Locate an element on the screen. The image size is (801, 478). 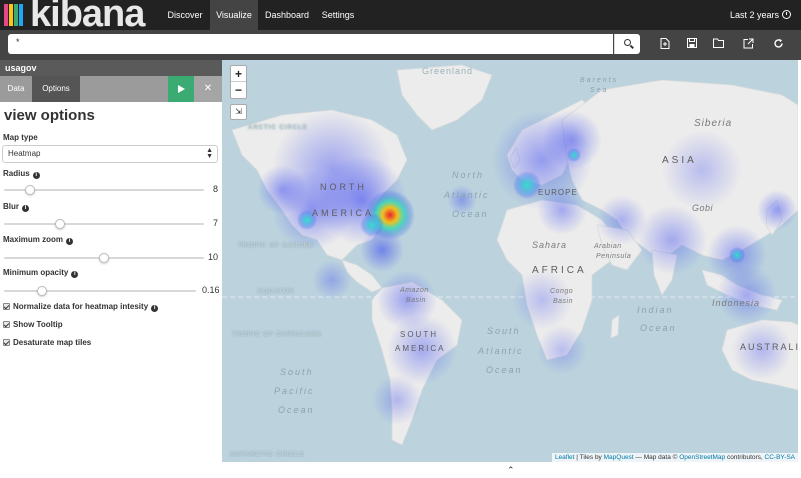
options-heading: view options is located at coordinates (49, 115).